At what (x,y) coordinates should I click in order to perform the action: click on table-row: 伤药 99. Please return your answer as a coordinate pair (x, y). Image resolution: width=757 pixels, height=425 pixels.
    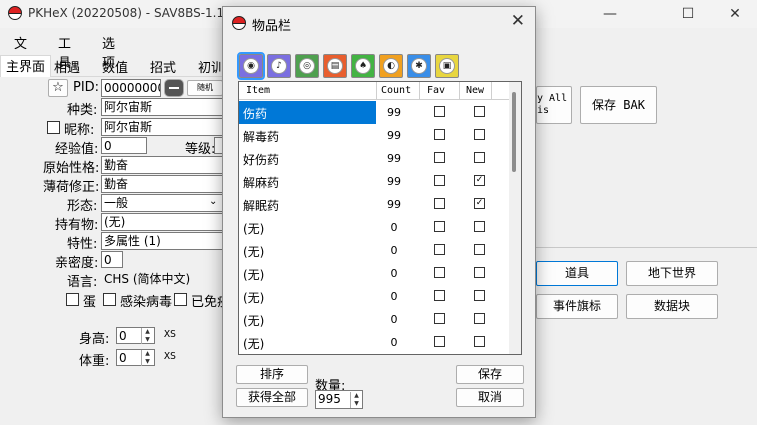
    Looking at the image, I should click on (374, 112).